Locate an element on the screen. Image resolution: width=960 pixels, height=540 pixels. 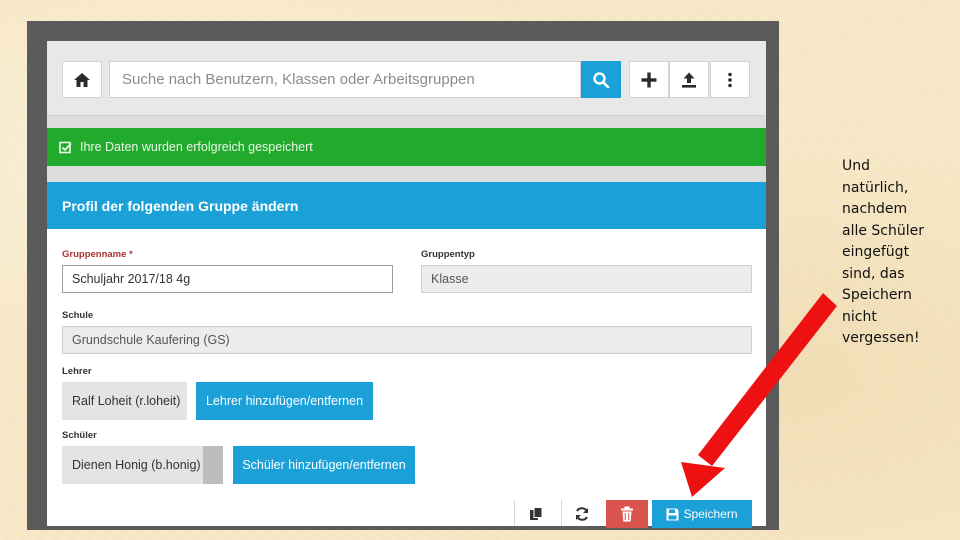
refresh-icon is located at coordinates (582, 514).